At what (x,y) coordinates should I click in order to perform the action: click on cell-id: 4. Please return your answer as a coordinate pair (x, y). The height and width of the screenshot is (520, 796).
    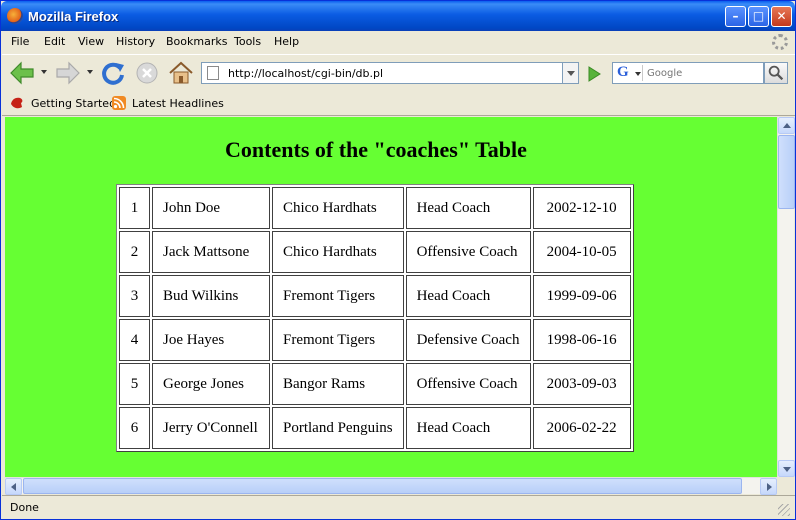
    Looking at the image, I should click on (134, 340).